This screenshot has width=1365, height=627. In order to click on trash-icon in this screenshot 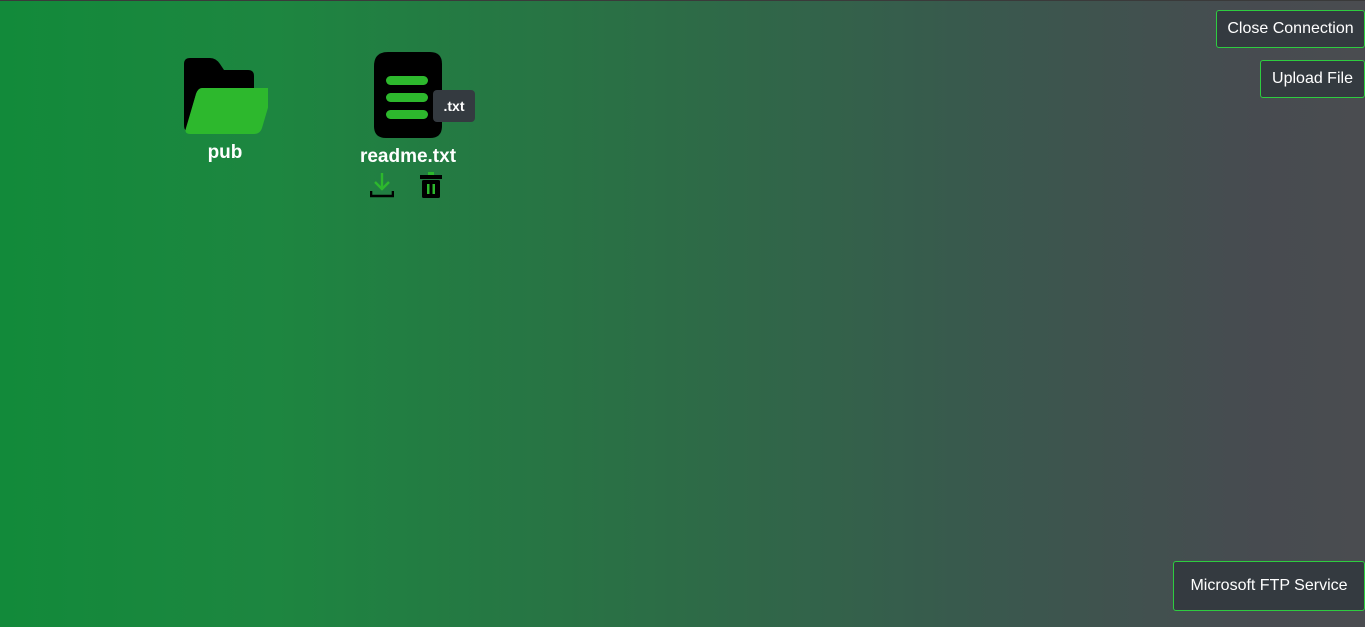, I will do `click(431, 185)`.